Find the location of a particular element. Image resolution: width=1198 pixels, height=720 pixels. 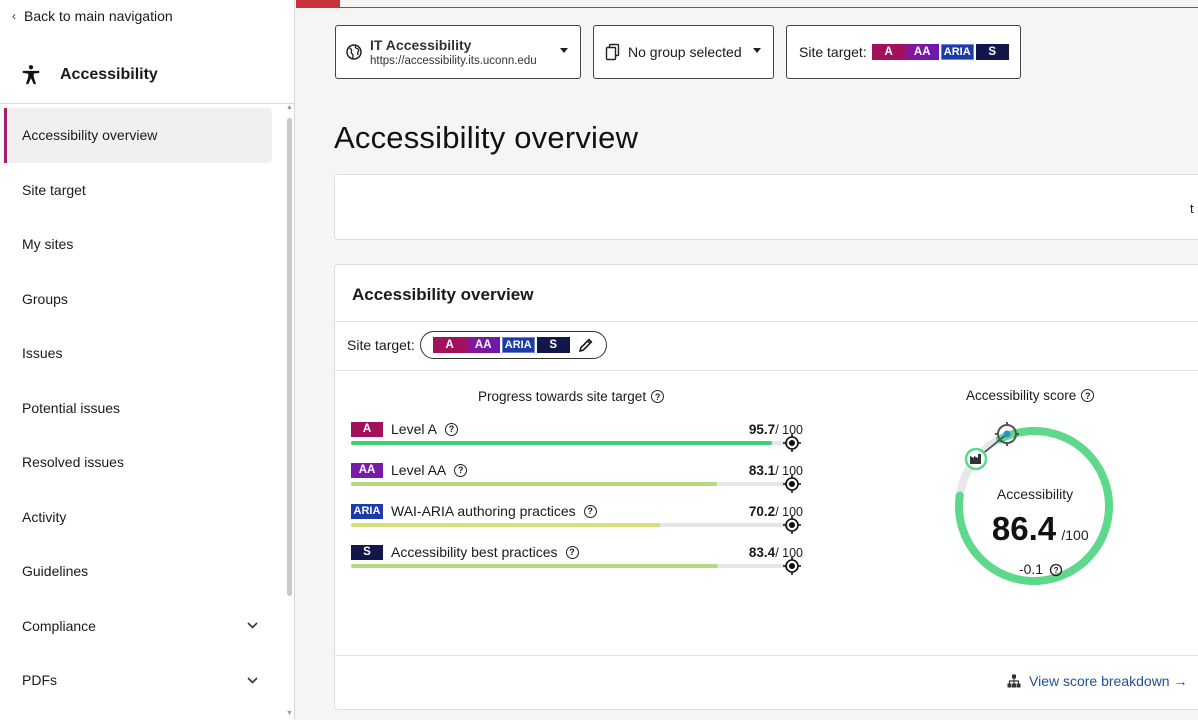

sidebar-item-site-target: Site target is located at coordinates (138, 190).